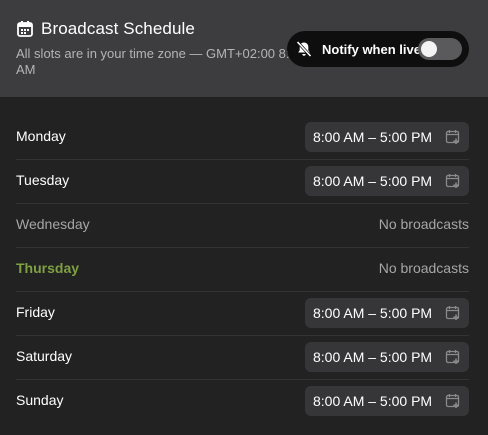 This screenshot has height=435, width=488. What do you see at coordinates (242, 401) in the screenshot?
I see `schedule-row-sunday: Sunday 8:00 AM – 5:00 PM` at bounding box center [242, 401].